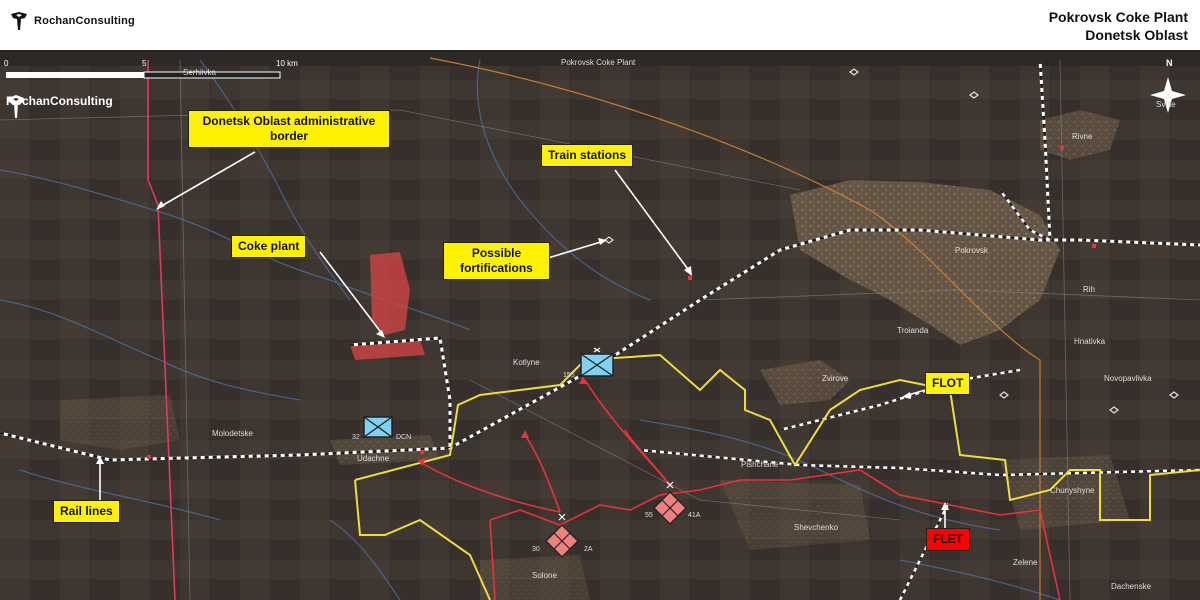  Describe the element at coordinates (948, 383) in the screenshot. I see `callout-flot: FLOT` at that location.